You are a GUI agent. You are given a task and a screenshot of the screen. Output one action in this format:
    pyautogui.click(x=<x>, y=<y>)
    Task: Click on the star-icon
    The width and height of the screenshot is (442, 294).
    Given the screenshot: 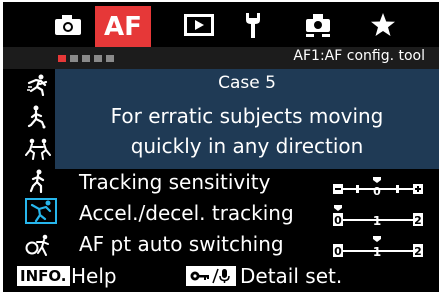 What is the action you would take?
    pyautogui.click(x=383, y=24)
    